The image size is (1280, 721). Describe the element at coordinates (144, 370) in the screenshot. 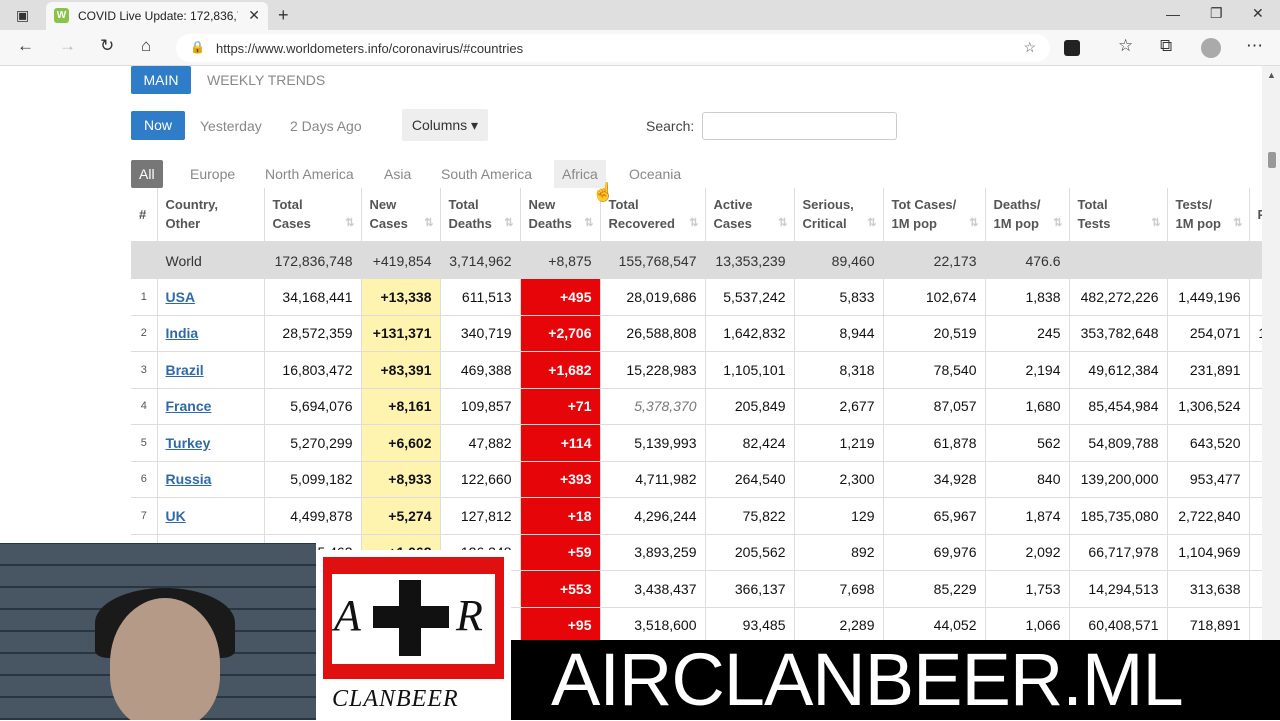

I see `table-cell: 3` at that location.